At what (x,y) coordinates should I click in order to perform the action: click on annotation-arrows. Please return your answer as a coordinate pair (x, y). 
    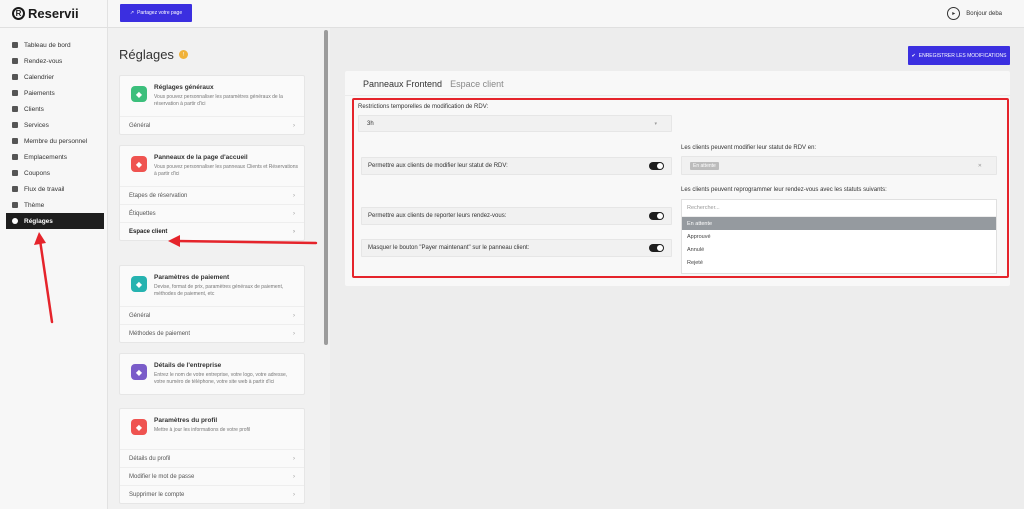
    Looking at the image, I should click on (176, 278).